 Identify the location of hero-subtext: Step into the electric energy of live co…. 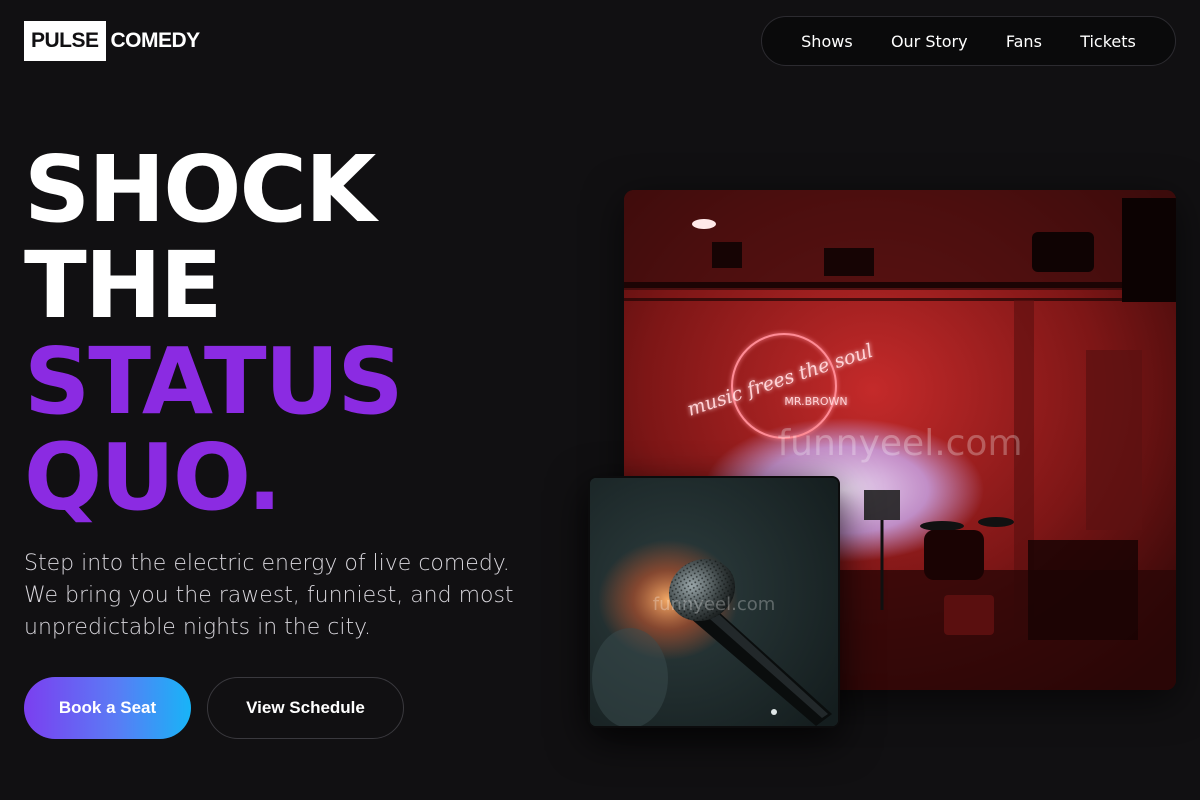
(269, 595).